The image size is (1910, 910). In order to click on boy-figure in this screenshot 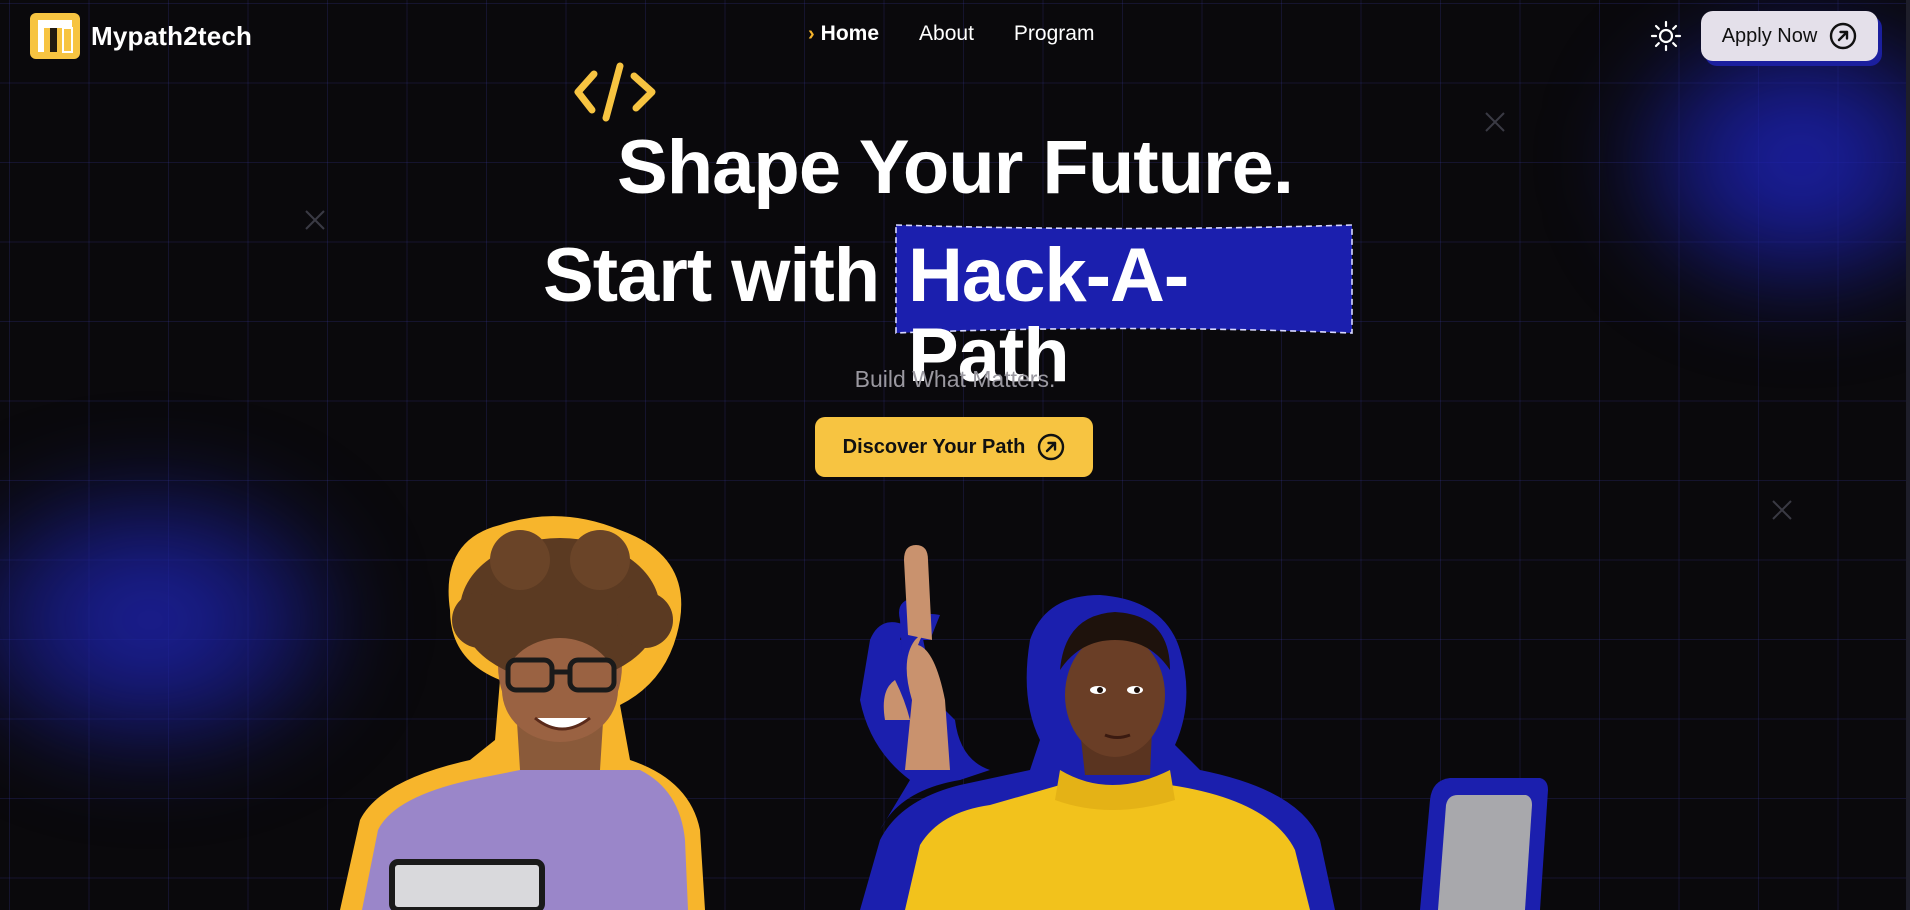, I will do `click(522, 713)`.